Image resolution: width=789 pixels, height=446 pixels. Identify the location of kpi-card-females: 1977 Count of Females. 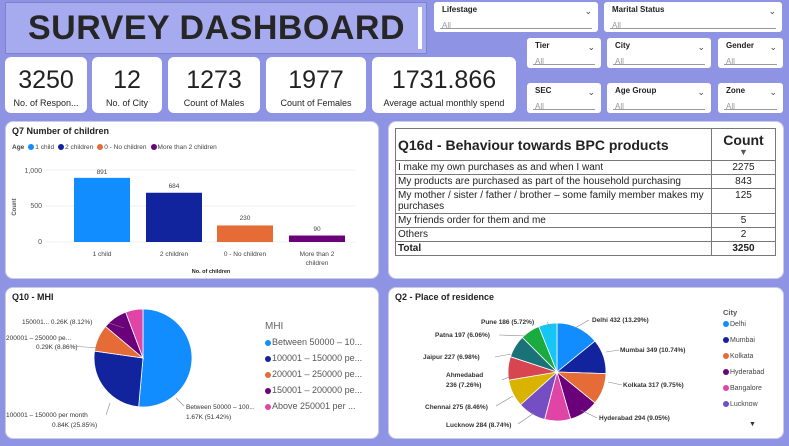
(316, 85).